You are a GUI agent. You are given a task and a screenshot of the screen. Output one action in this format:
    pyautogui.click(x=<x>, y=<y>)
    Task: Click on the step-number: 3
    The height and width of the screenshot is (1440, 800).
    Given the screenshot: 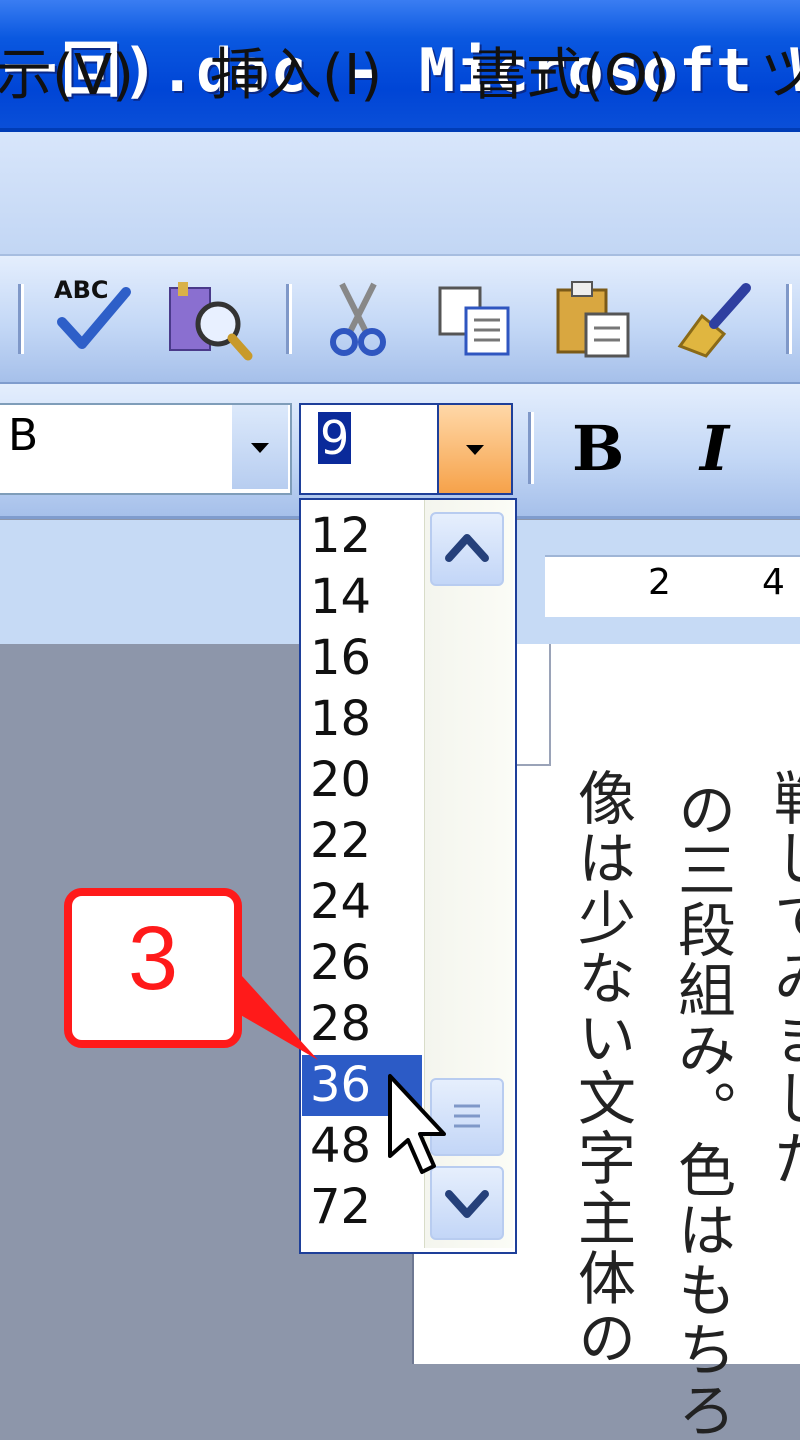 What is the action you would take?
    pyautogui.click(x=153, y=959)
    